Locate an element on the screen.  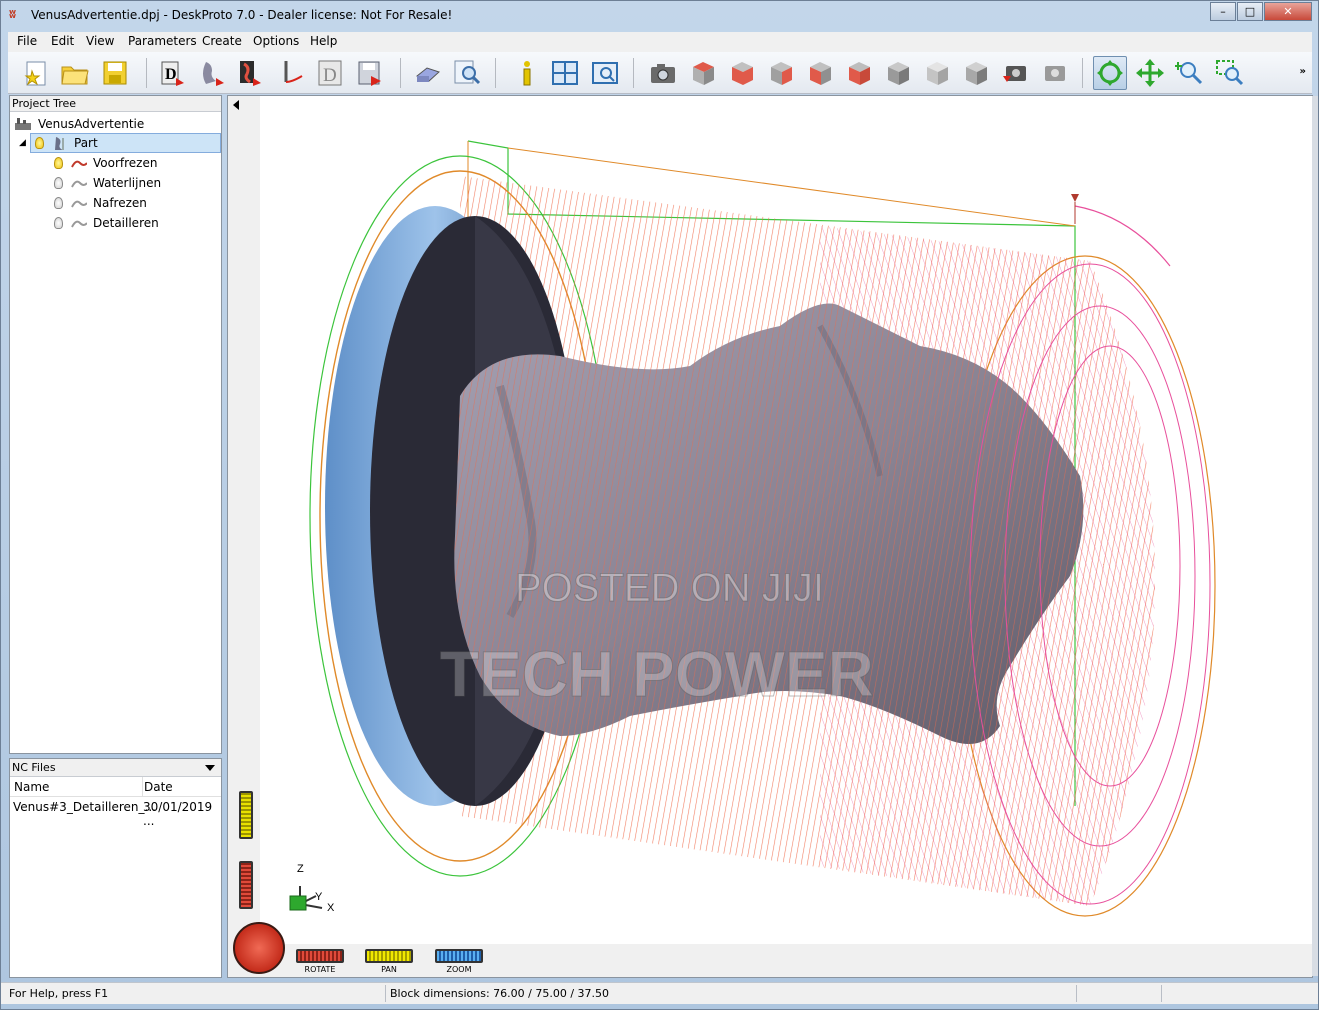
open-folder-icon is located at coordinates (75, 73).